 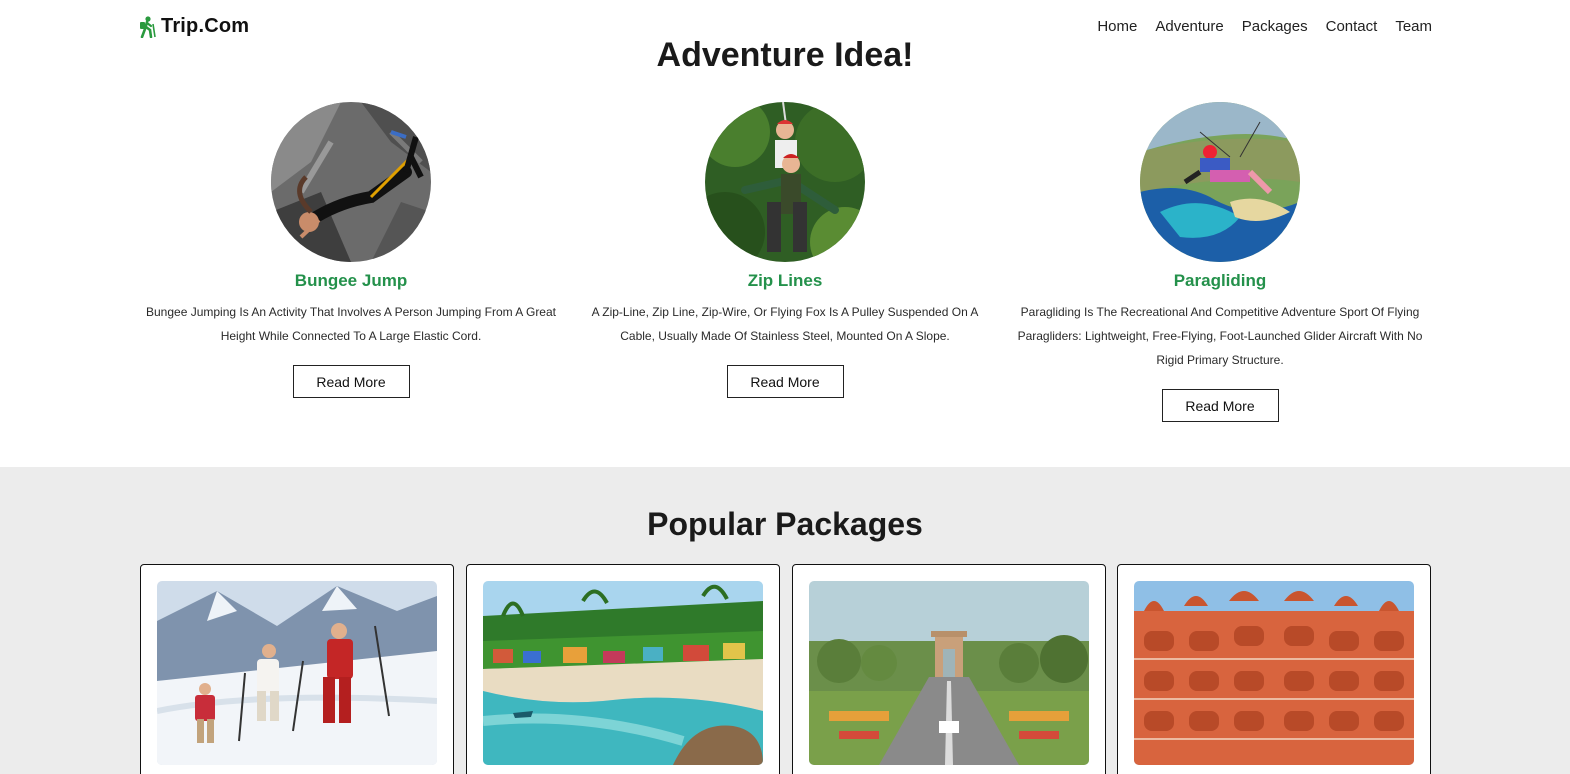 I want to click on package-image-snow, so click(x=297, y=673).